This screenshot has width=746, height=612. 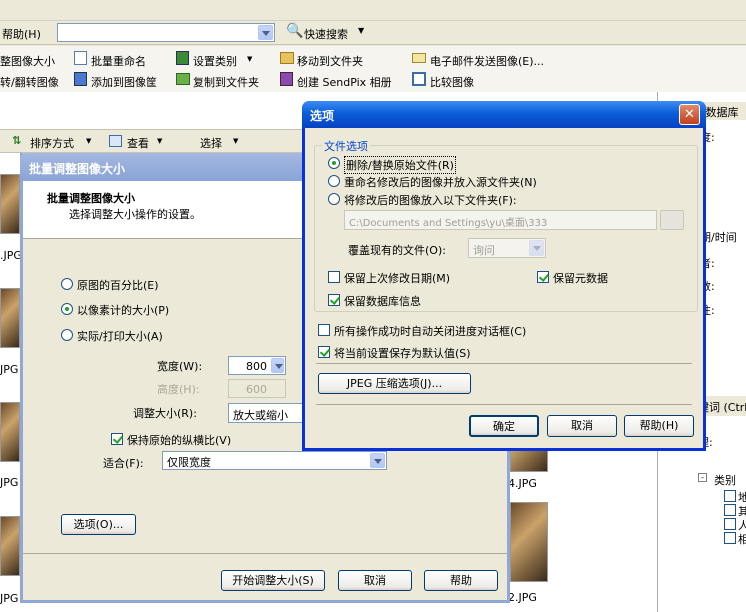 I want to click on select-button: 选择, so click(x=211, y=143).